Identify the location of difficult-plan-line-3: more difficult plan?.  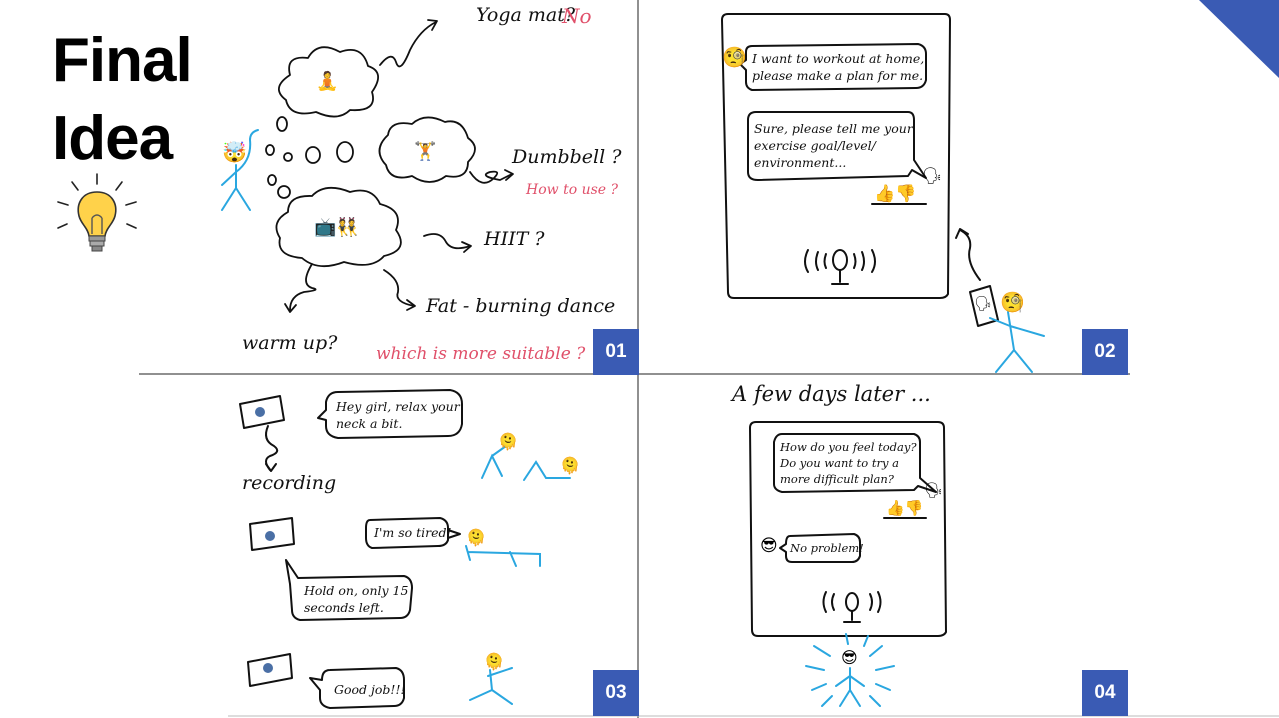
(837, 479).